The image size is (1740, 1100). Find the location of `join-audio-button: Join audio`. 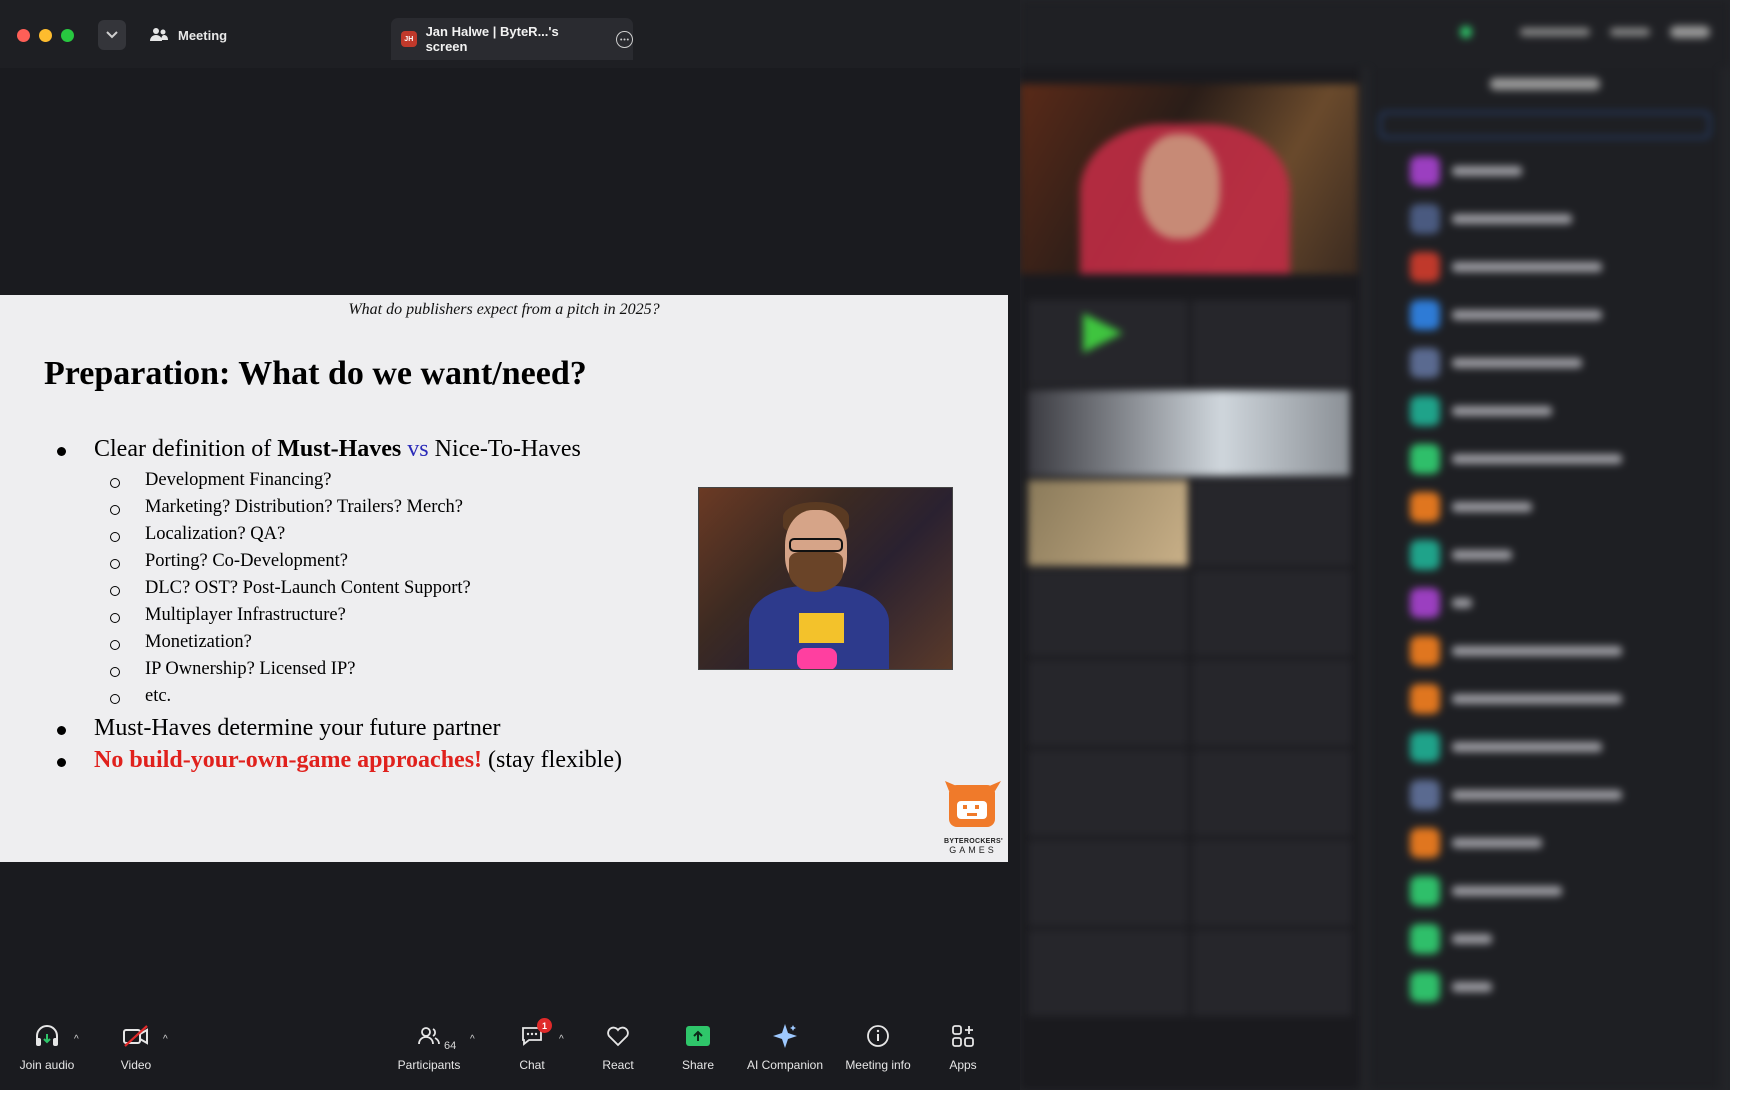

join-audio-button: Join audio is located at coordinates (47, 1055).